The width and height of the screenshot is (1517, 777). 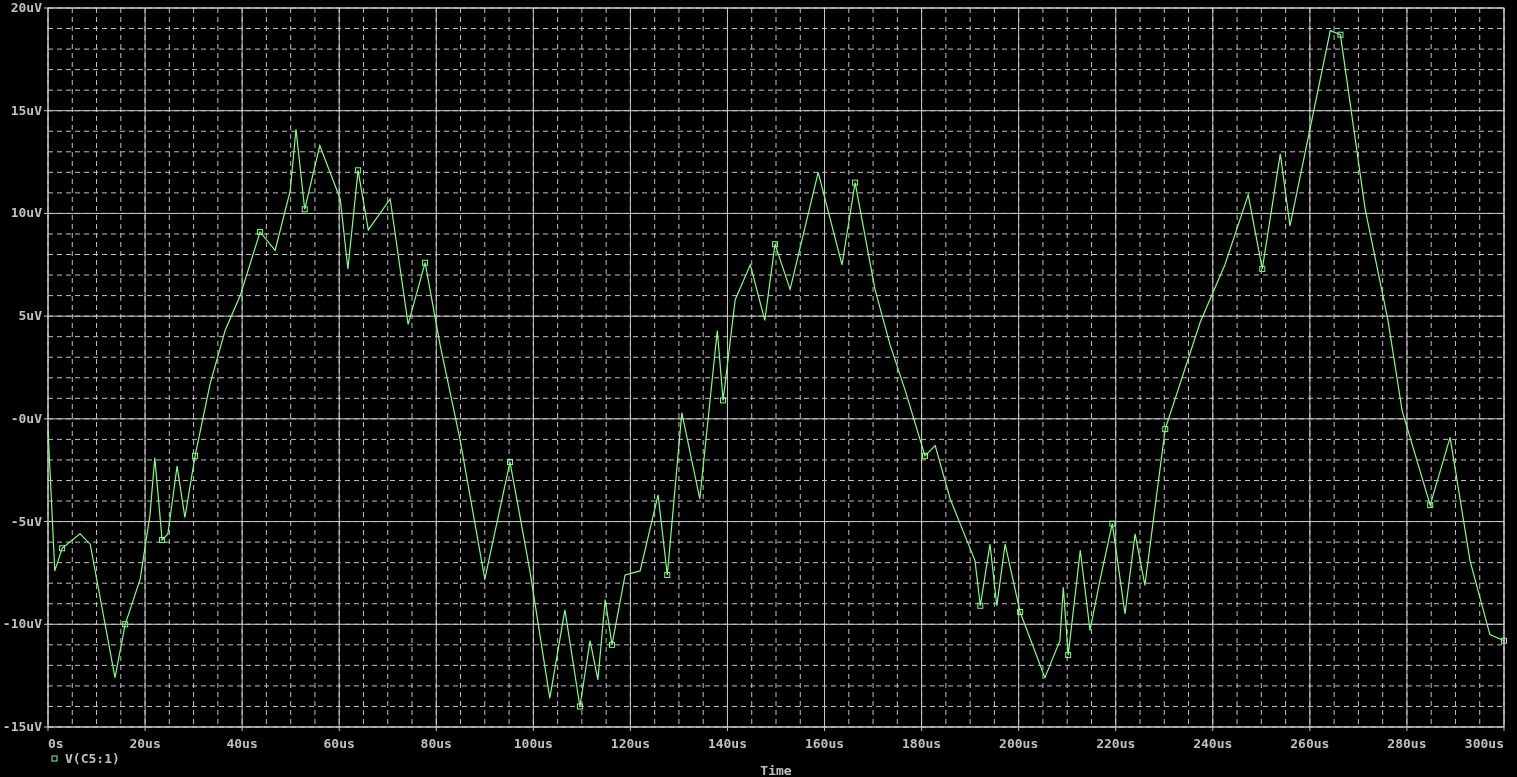 What do you see at coordinates (1407, 743) in the screenshot?
I see `x-tick-label: 280us` at bounding box center [1407, 743].